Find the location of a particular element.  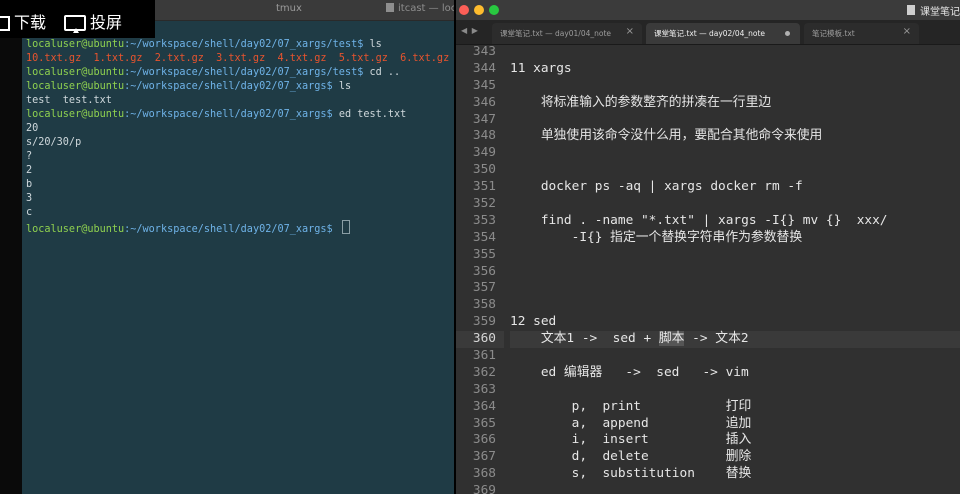

screen-cast-icon is located at coordinates (75, 24).